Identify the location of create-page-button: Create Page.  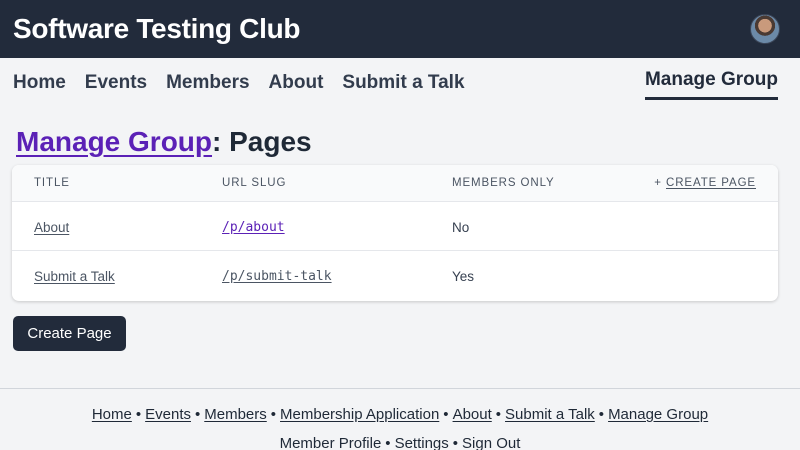
(69, 333).